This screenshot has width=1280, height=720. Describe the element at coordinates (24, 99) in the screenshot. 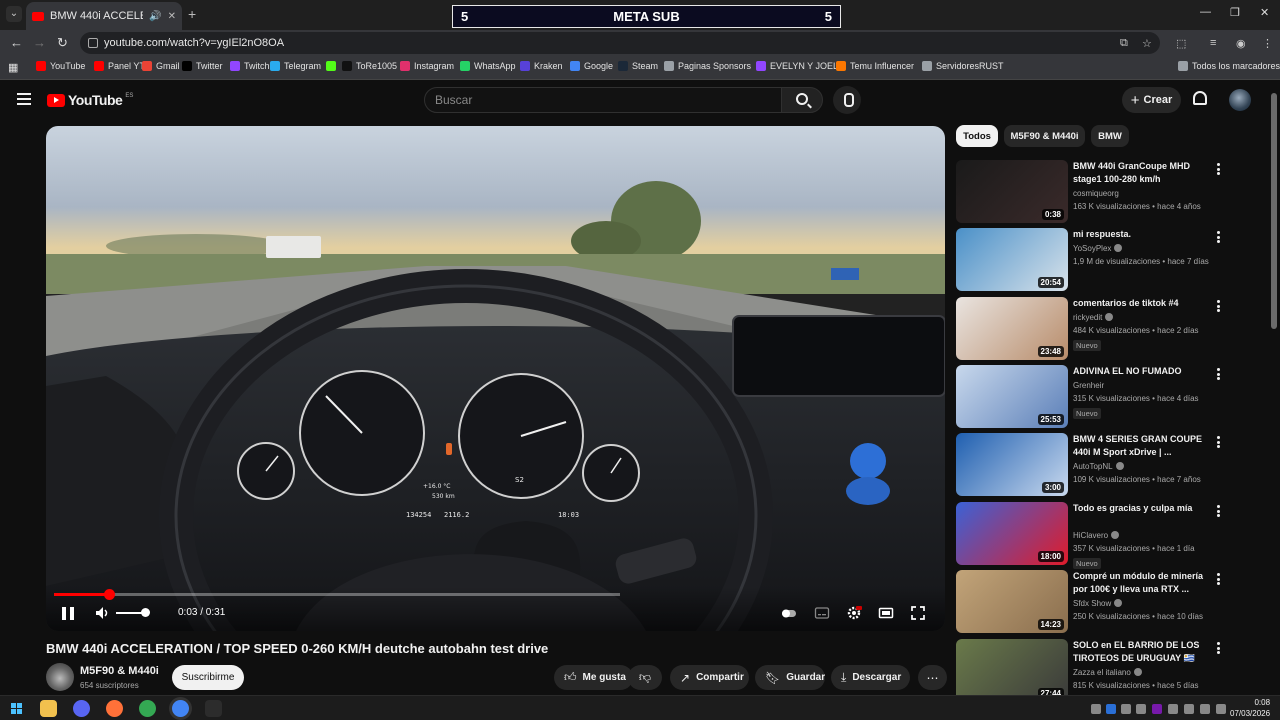

I see `menu-hamburger-icon` at that location.